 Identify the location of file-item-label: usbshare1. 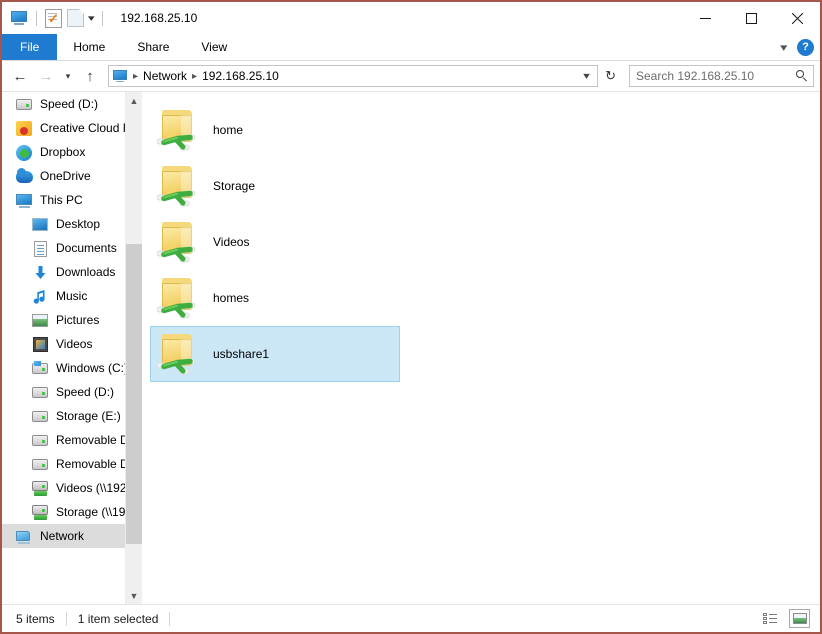
(241, 354).